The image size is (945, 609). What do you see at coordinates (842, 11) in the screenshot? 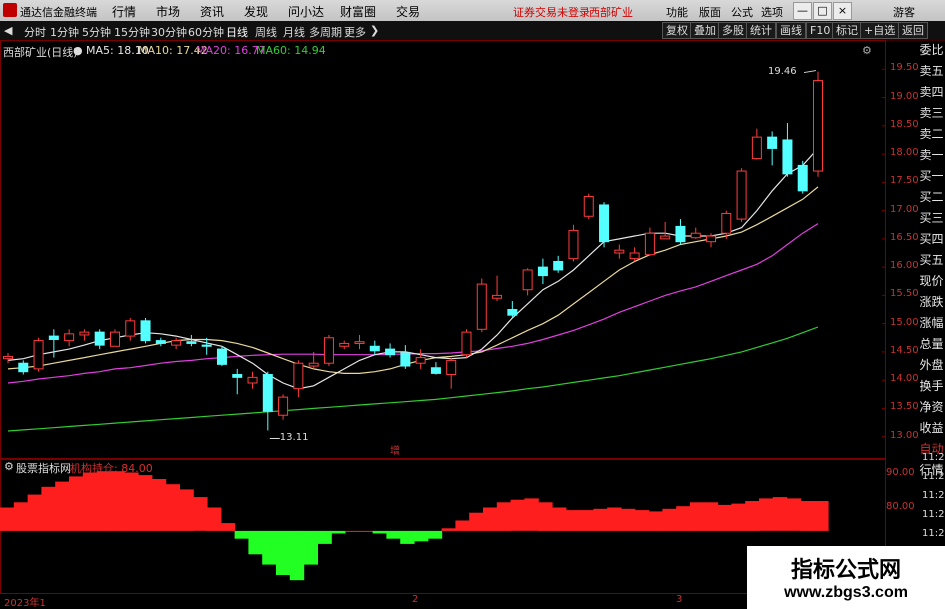
I see `close-button: ×` at bounding box center [842, 11].